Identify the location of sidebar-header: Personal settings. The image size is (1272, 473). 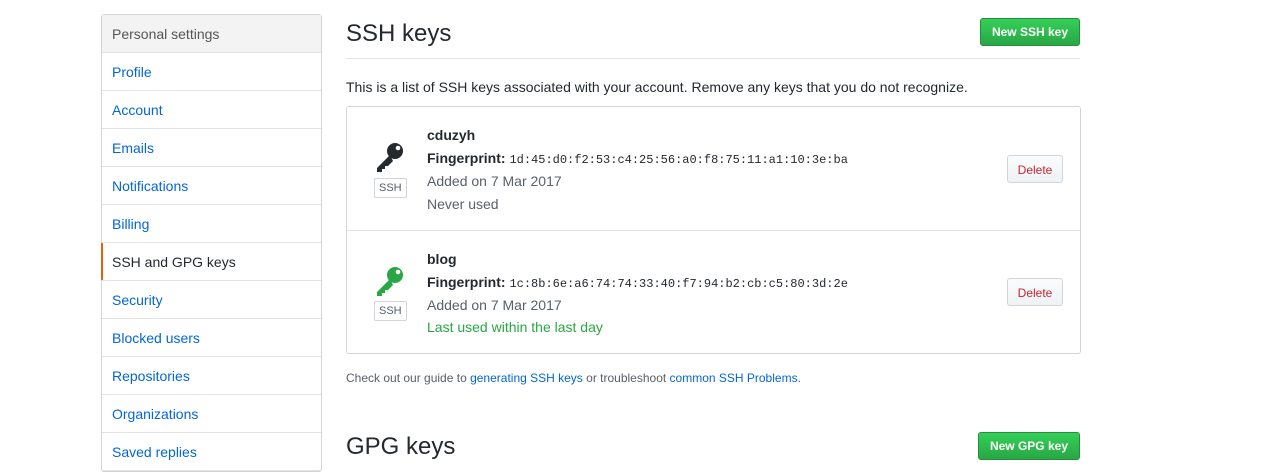
(211, 34).